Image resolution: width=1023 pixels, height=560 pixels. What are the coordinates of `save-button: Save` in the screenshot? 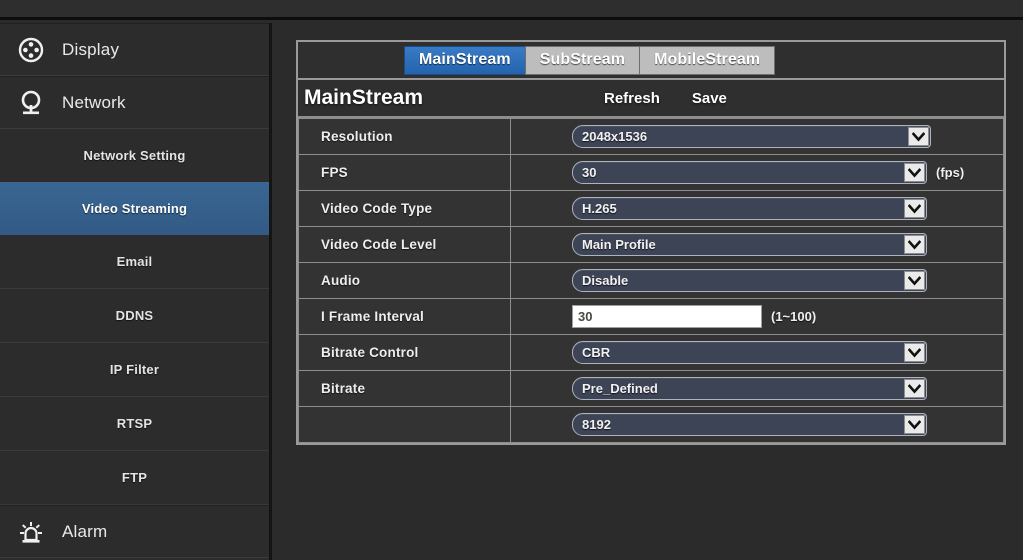 It's located at (709, 98).